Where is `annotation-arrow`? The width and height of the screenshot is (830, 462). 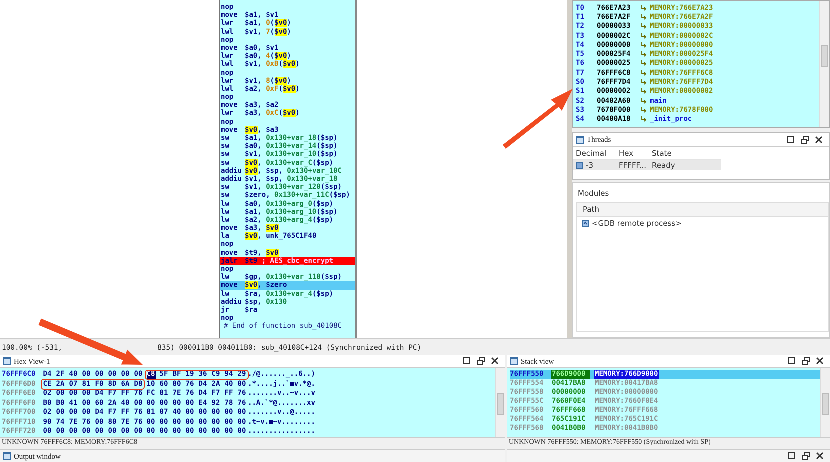 annotation-arrow is located at coordinates (538, 119).